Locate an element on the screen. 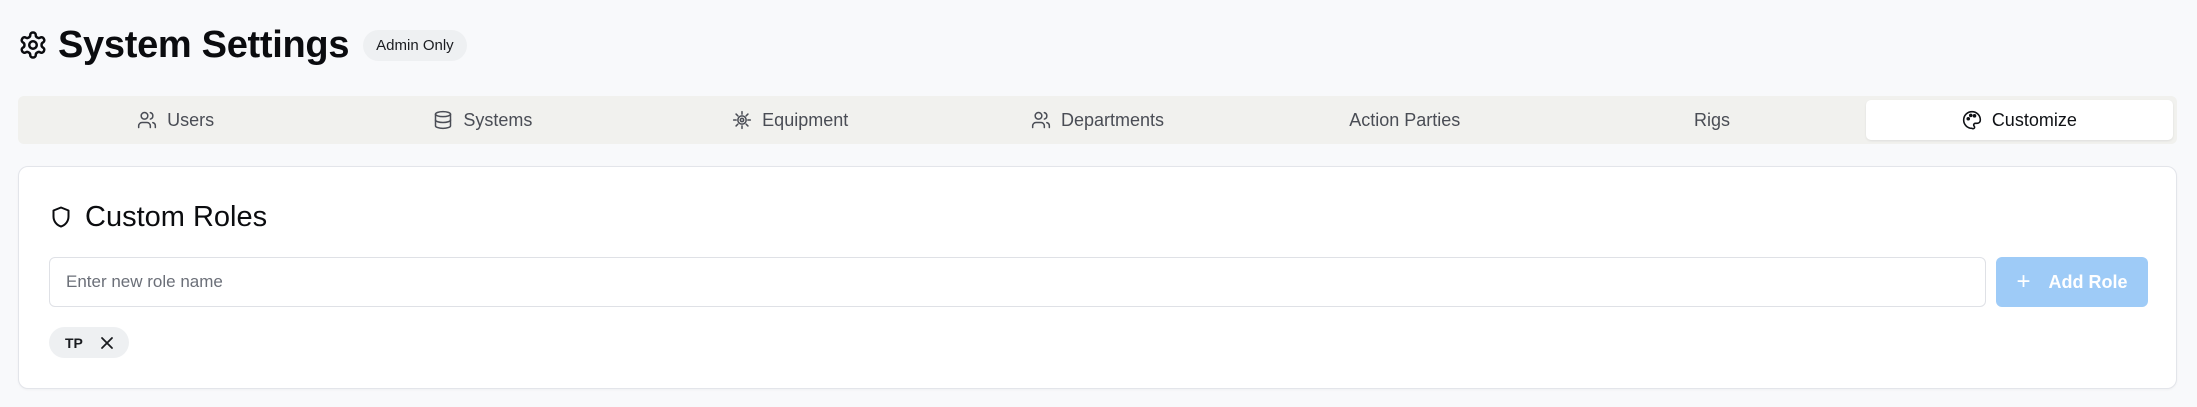 Image resolution: width=2197 pixels, height=407 pixels. tab-departments: Departments is located at coordinates (1097, 120).